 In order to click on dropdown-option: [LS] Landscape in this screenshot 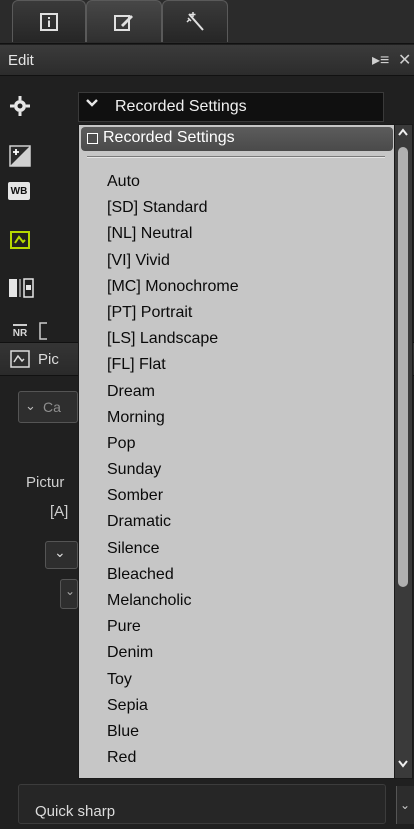, I will do `click(173, 339)`.